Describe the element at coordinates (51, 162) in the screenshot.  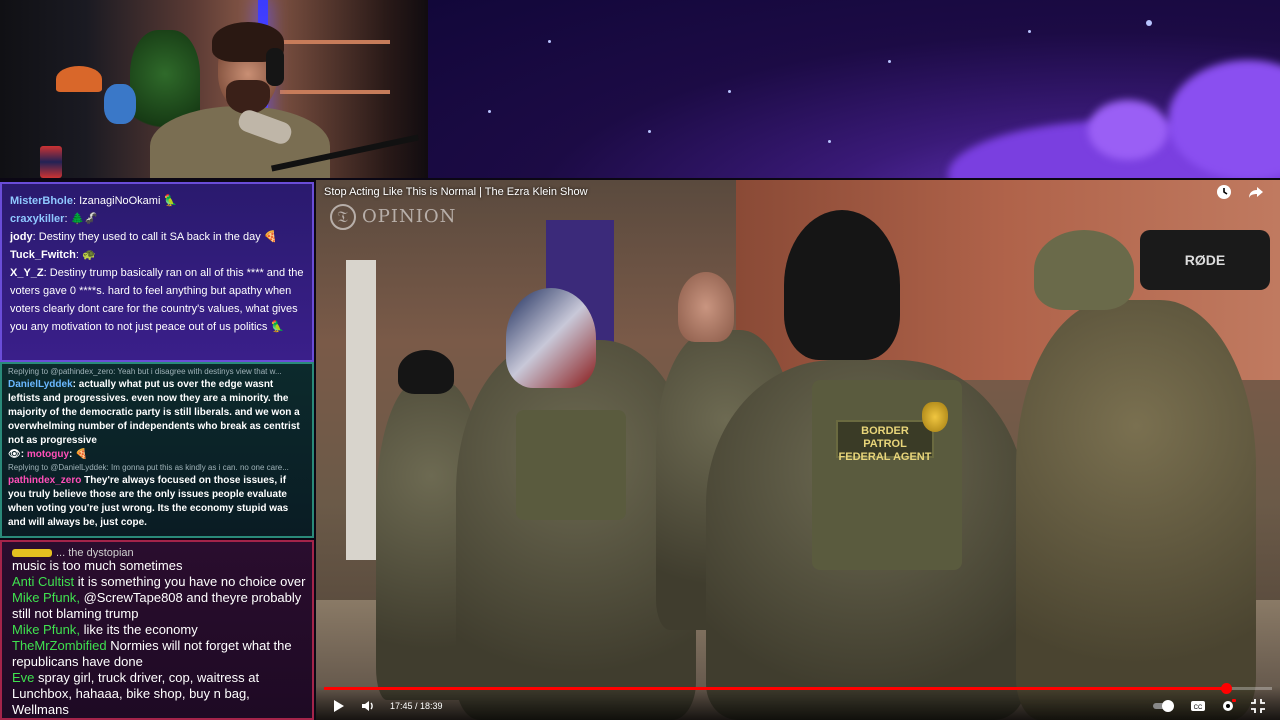
I see `drink-can` at that location.